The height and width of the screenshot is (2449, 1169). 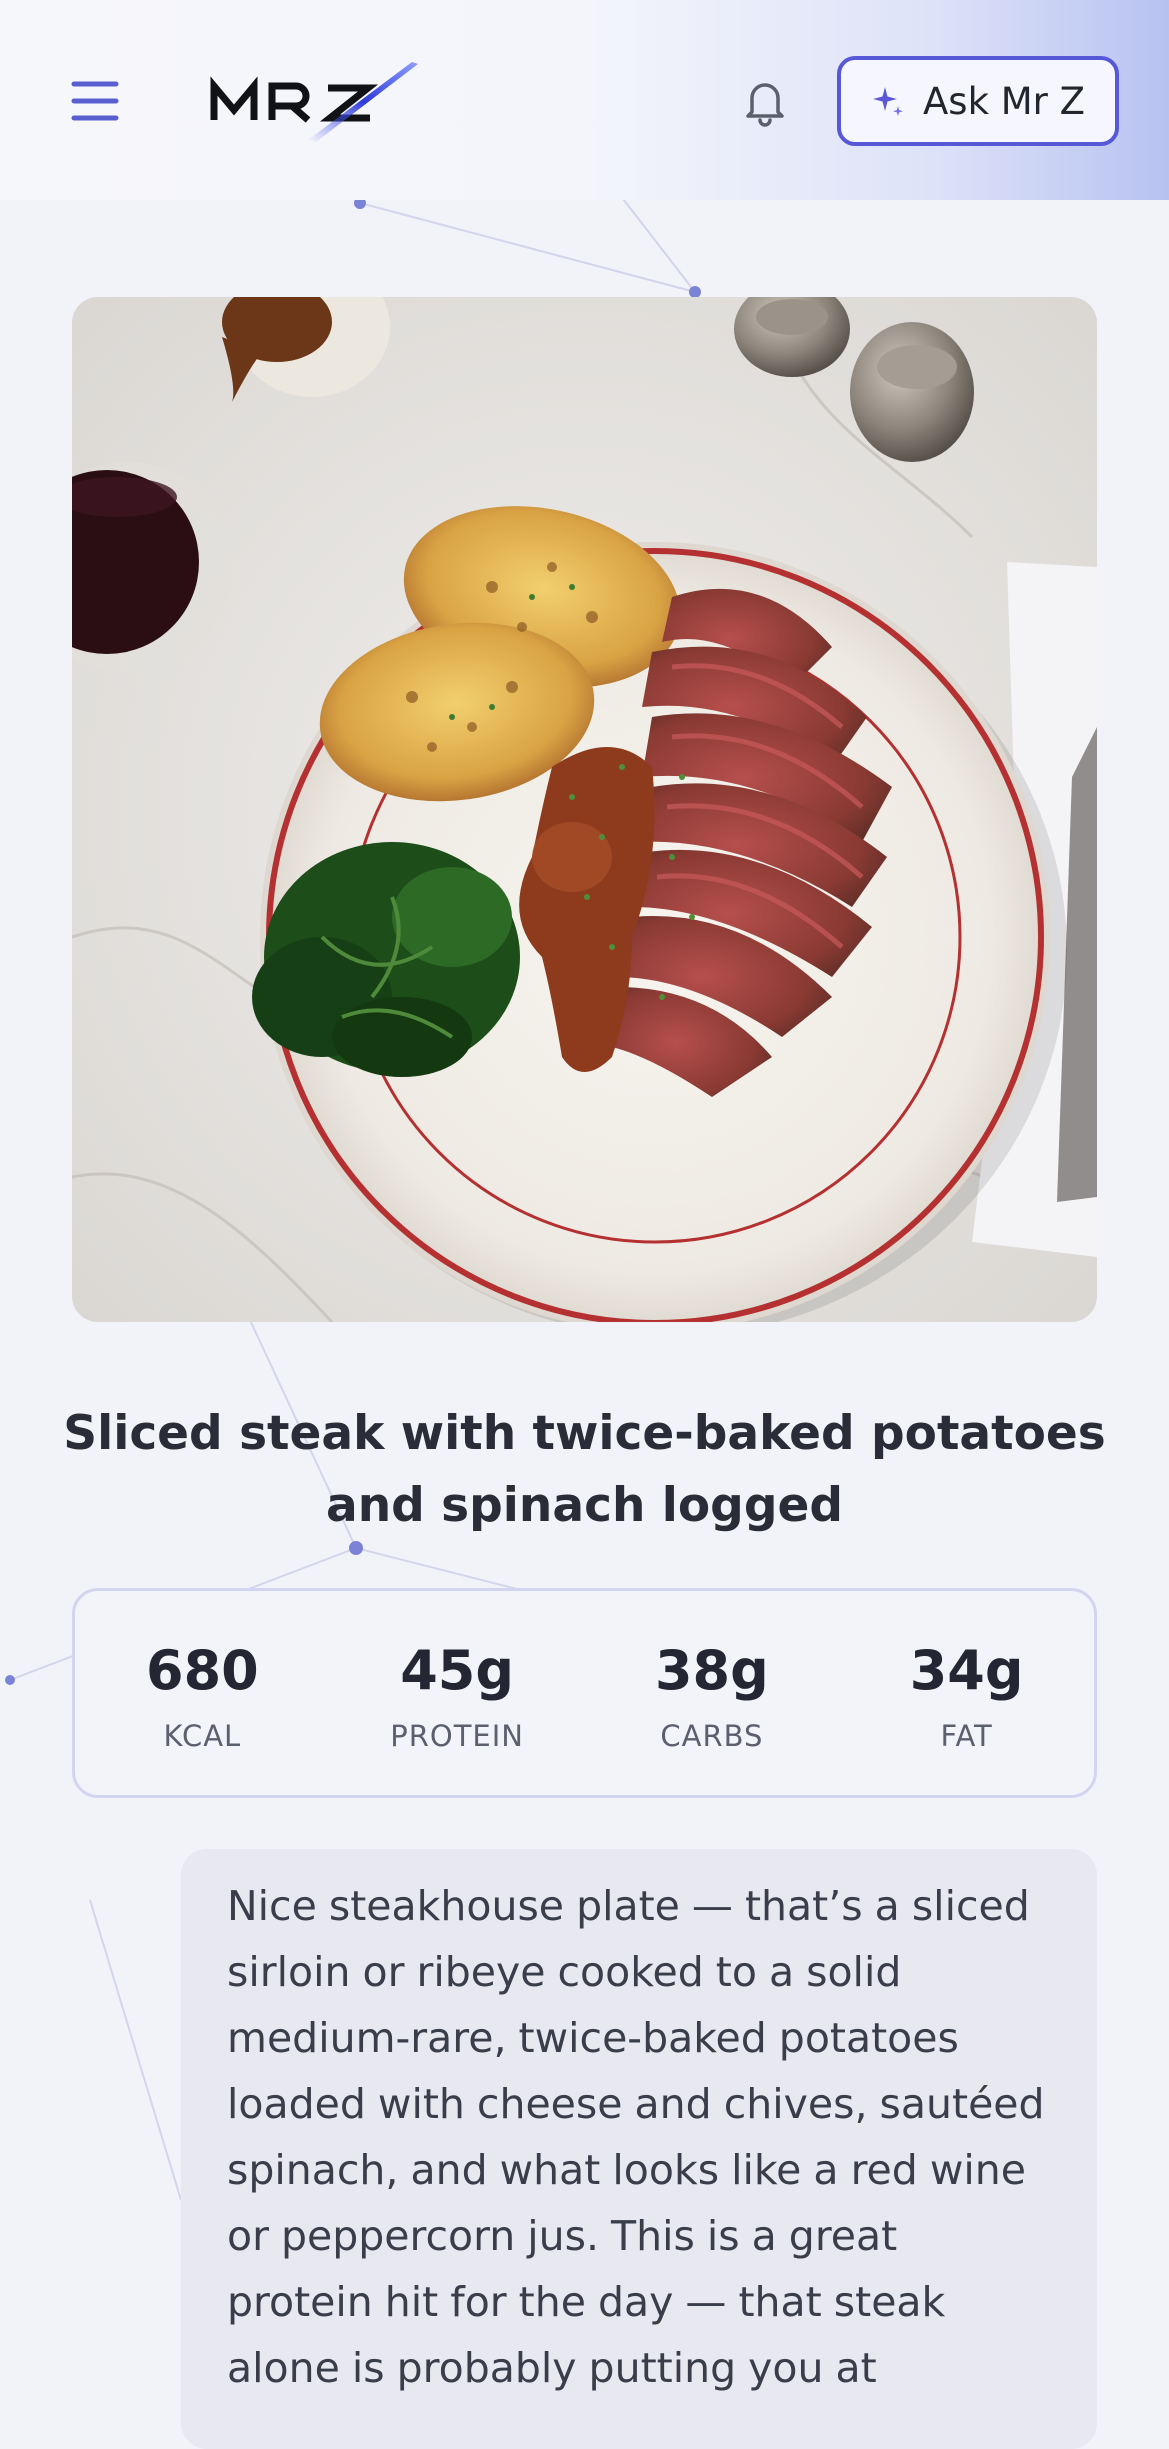 I want to click on macros-card: 680 KCAL 45g PROTEIN 38g CARBS 34g FAT, so click(x=584, y=1693).